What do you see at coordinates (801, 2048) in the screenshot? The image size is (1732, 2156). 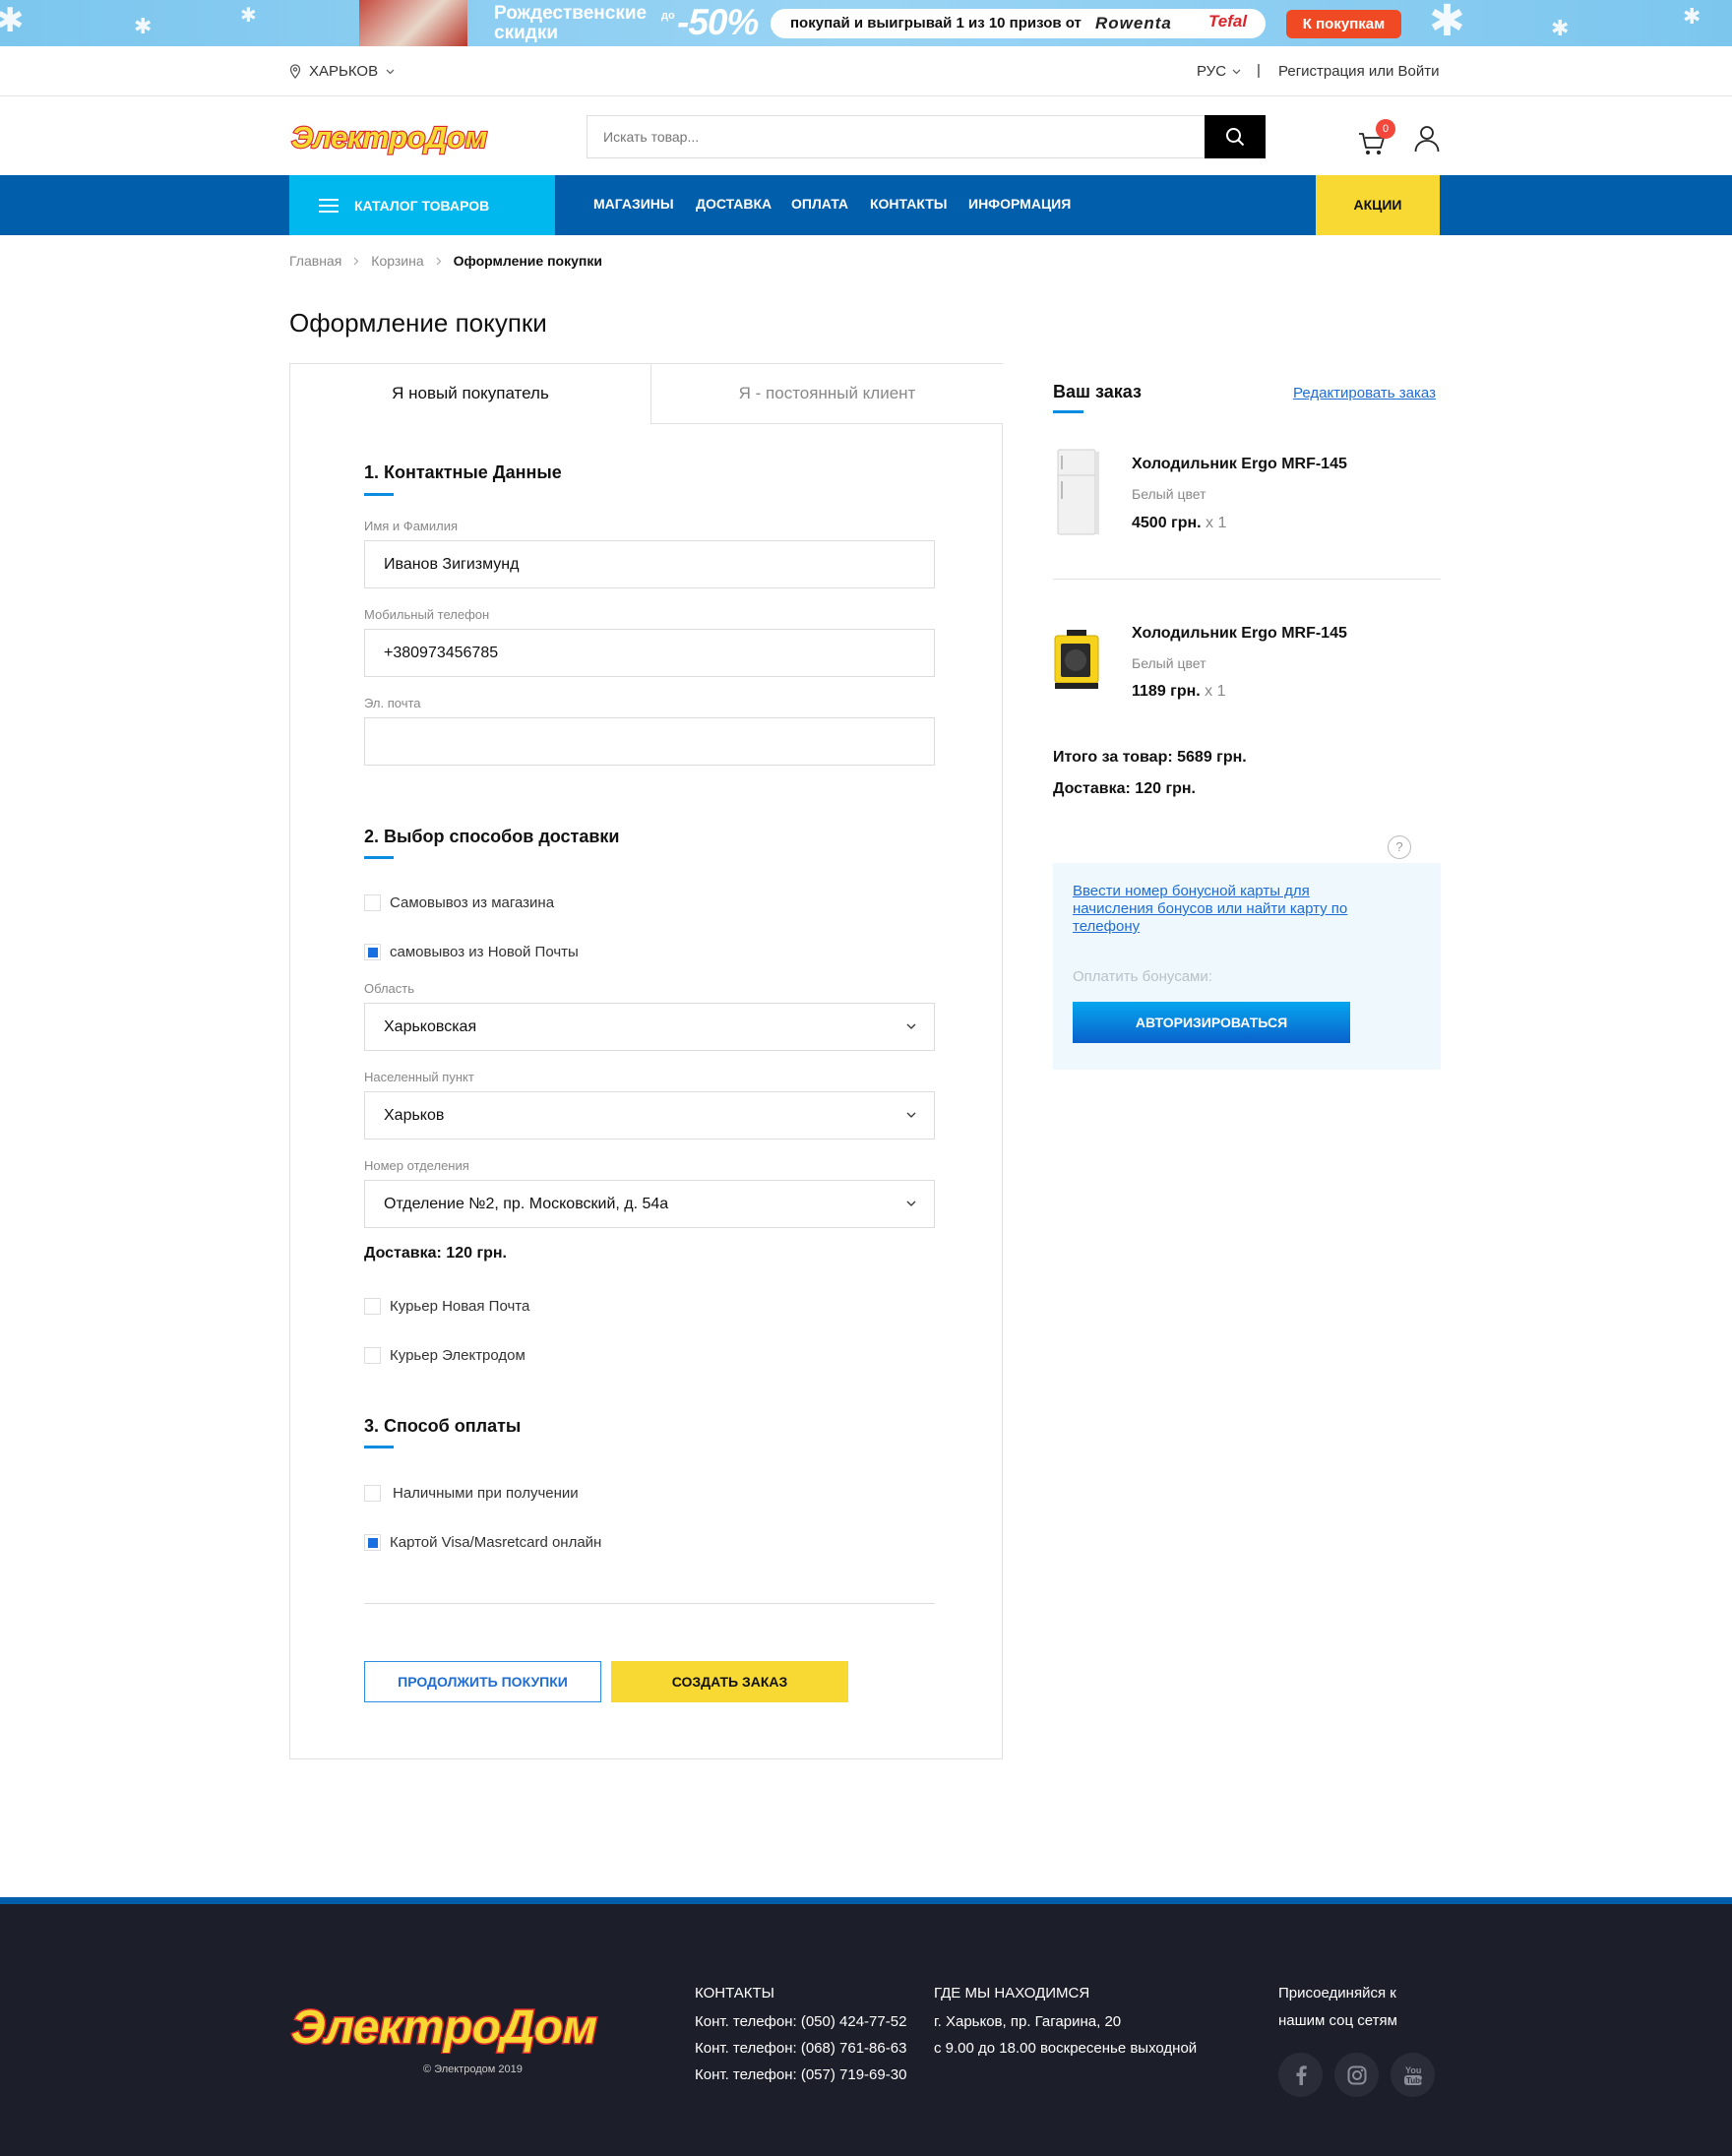 I see `phone-2: Конт. телефон: (068) 761-86-63` at bounding box center [801, 2048].